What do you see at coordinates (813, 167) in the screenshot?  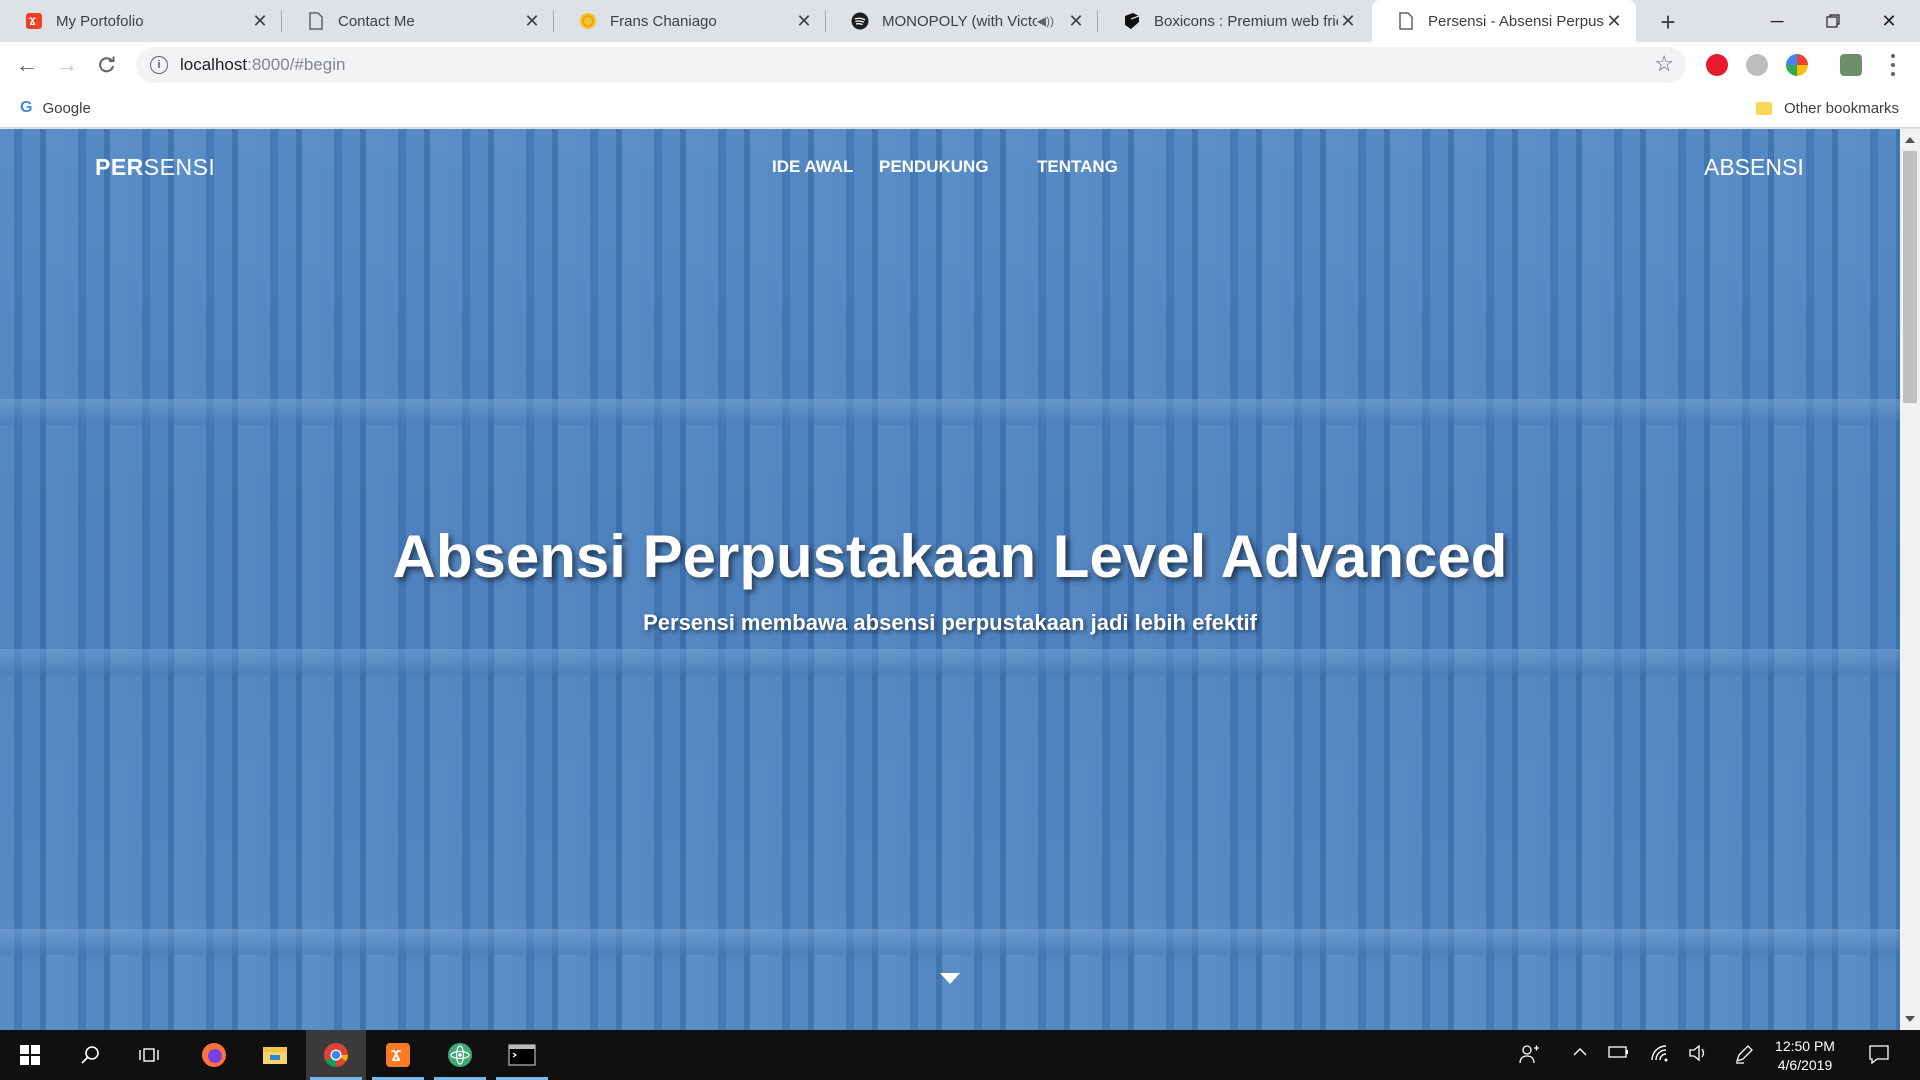 I see `nav-ide-awal: IDE AWAL` at bounding box center [813, 167].